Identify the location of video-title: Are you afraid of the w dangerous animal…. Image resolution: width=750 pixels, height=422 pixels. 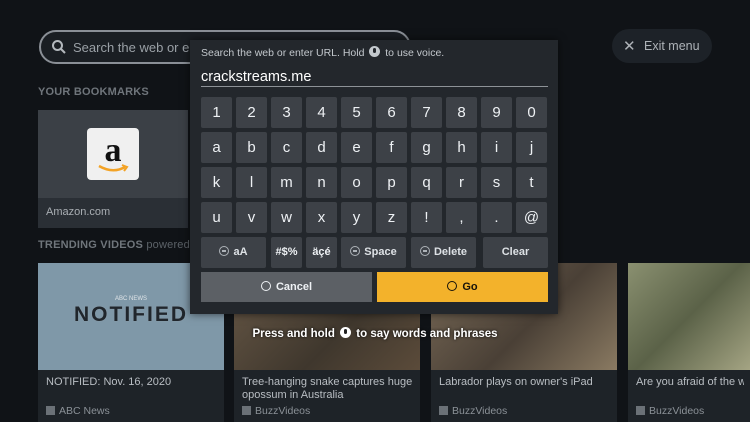
(690, 382).